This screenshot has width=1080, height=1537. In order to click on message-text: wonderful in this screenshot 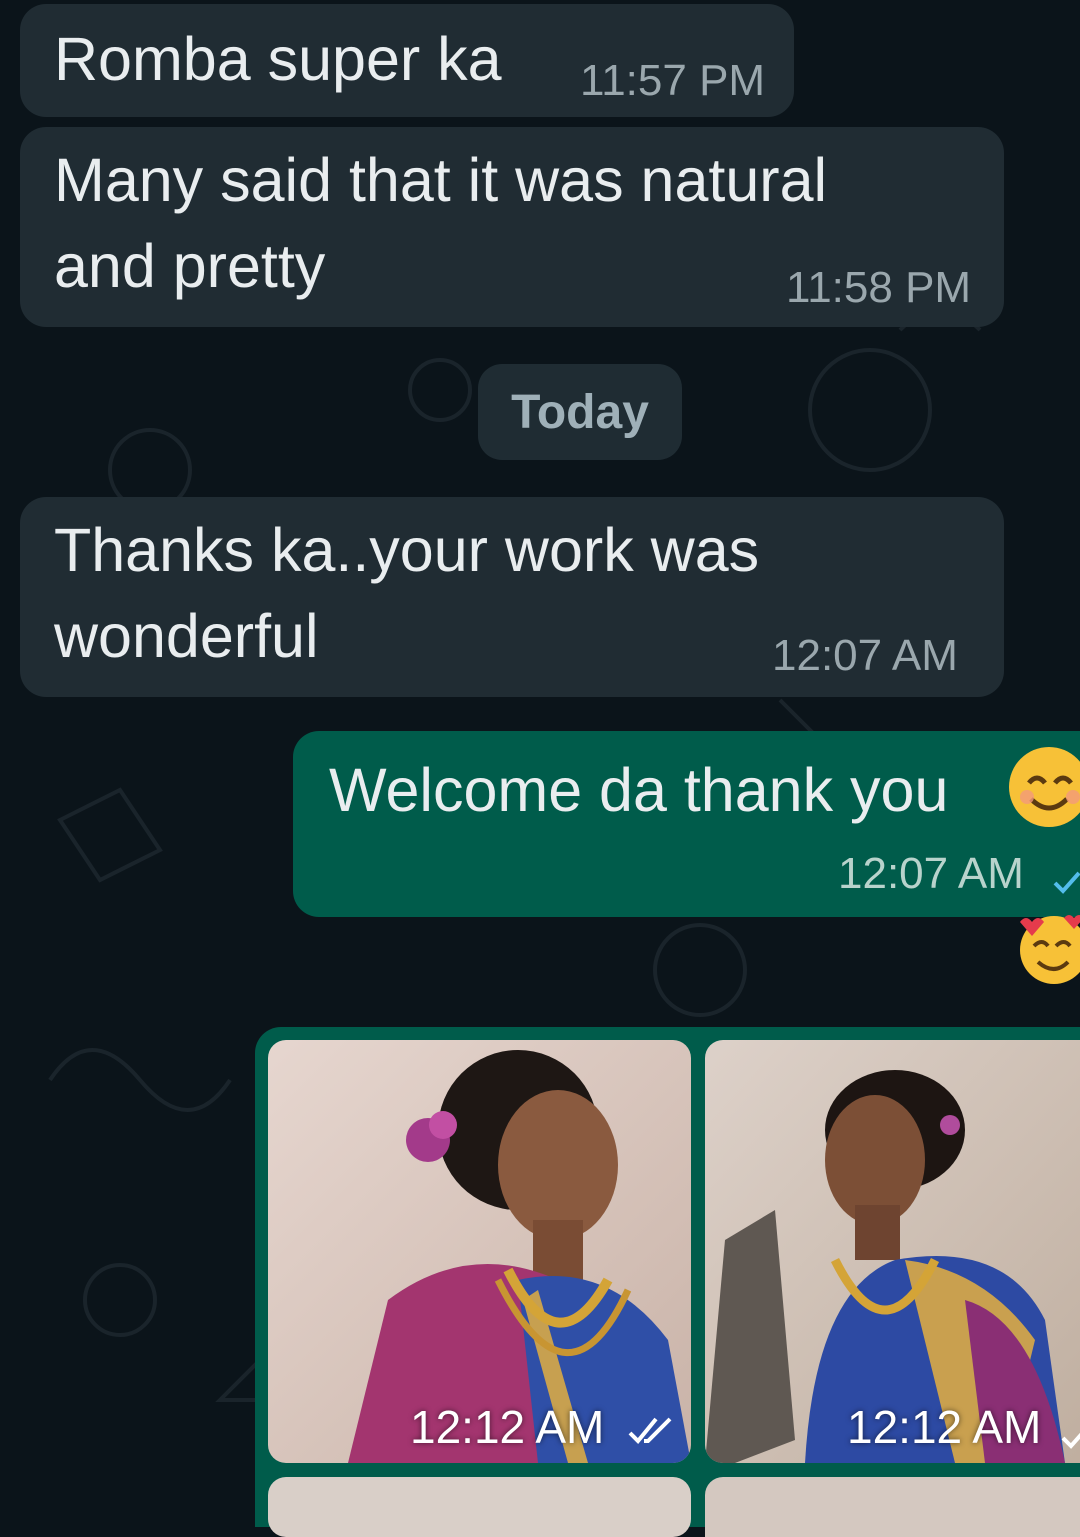, I will do `click(186, 636)`.